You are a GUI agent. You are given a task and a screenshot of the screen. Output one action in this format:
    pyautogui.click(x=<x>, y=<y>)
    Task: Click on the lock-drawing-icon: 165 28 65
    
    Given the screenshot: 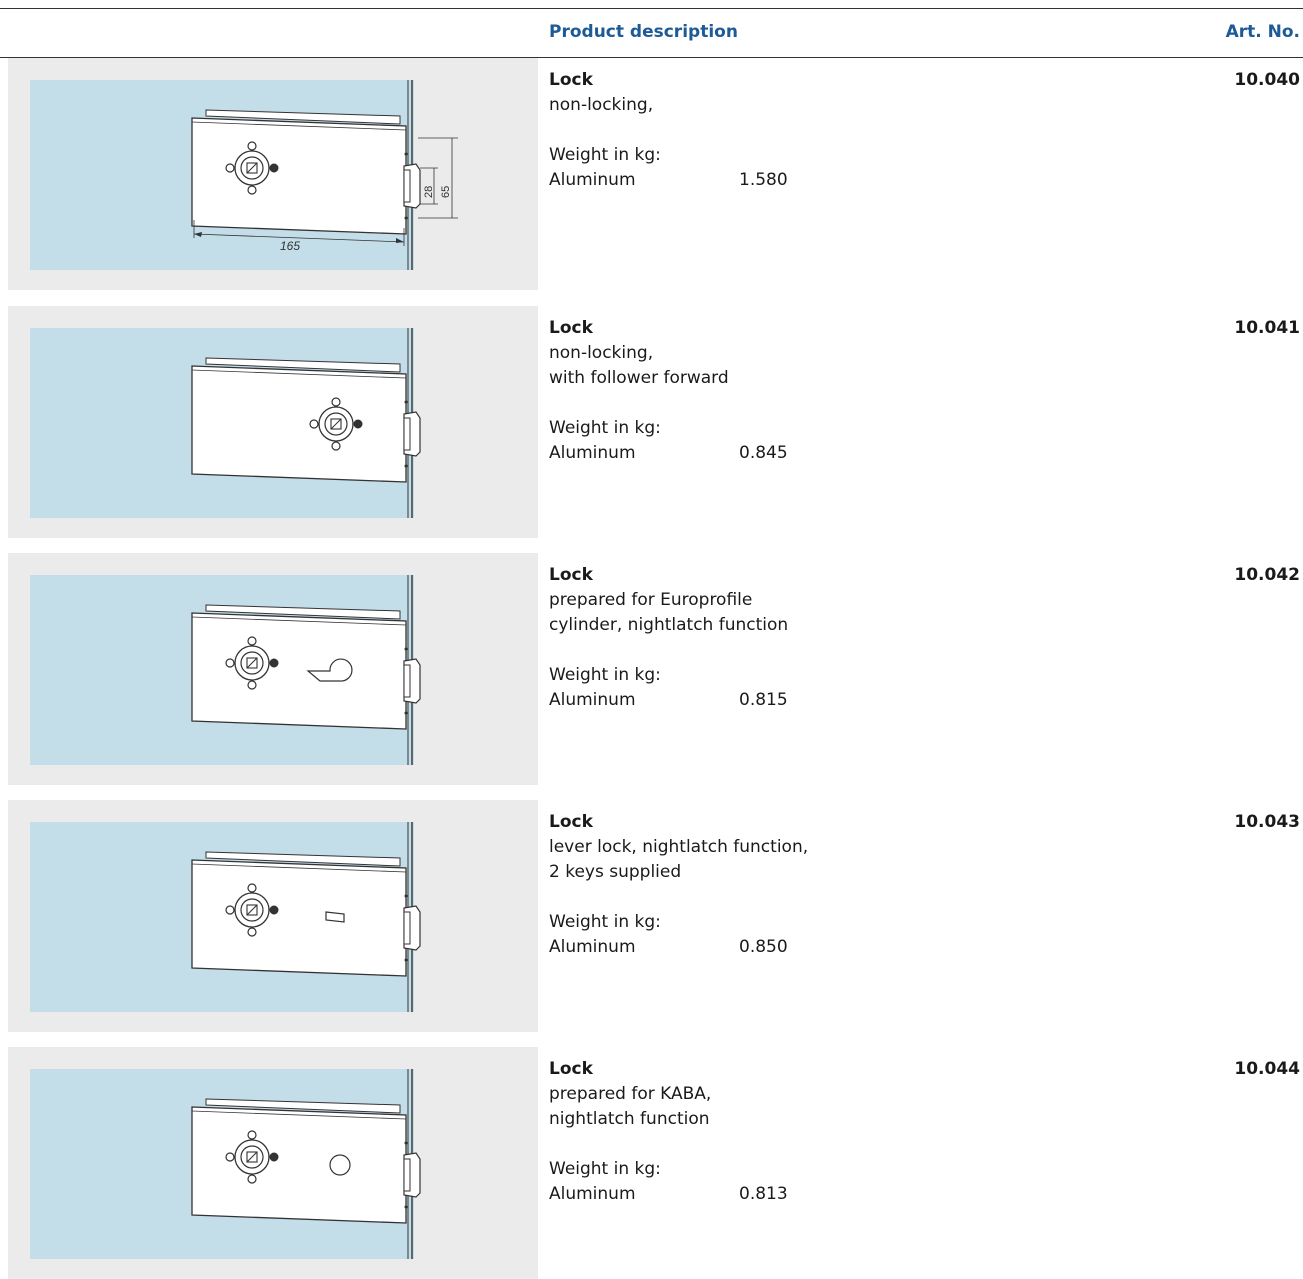 What is the action you would take?
    pyautogui.click(x=244, y=175)
    